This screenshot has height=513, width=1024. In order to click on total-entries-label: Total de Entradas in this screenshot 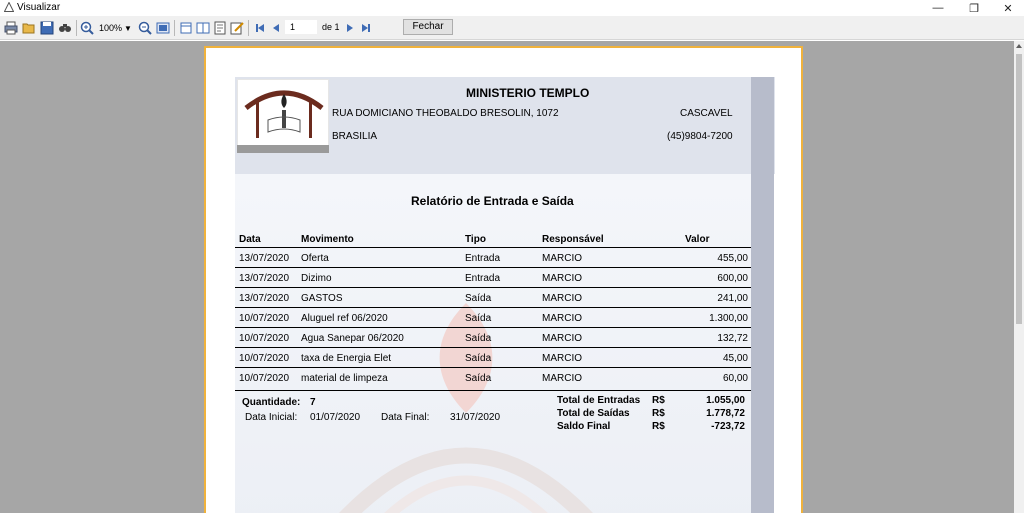, I will do `click(599, 400)`.